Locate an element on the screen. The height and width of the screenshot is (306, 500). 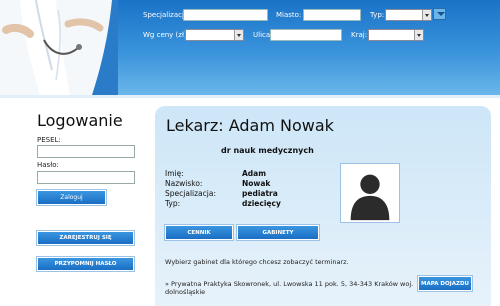
price-filter-select is located at coordinates (214, 35).